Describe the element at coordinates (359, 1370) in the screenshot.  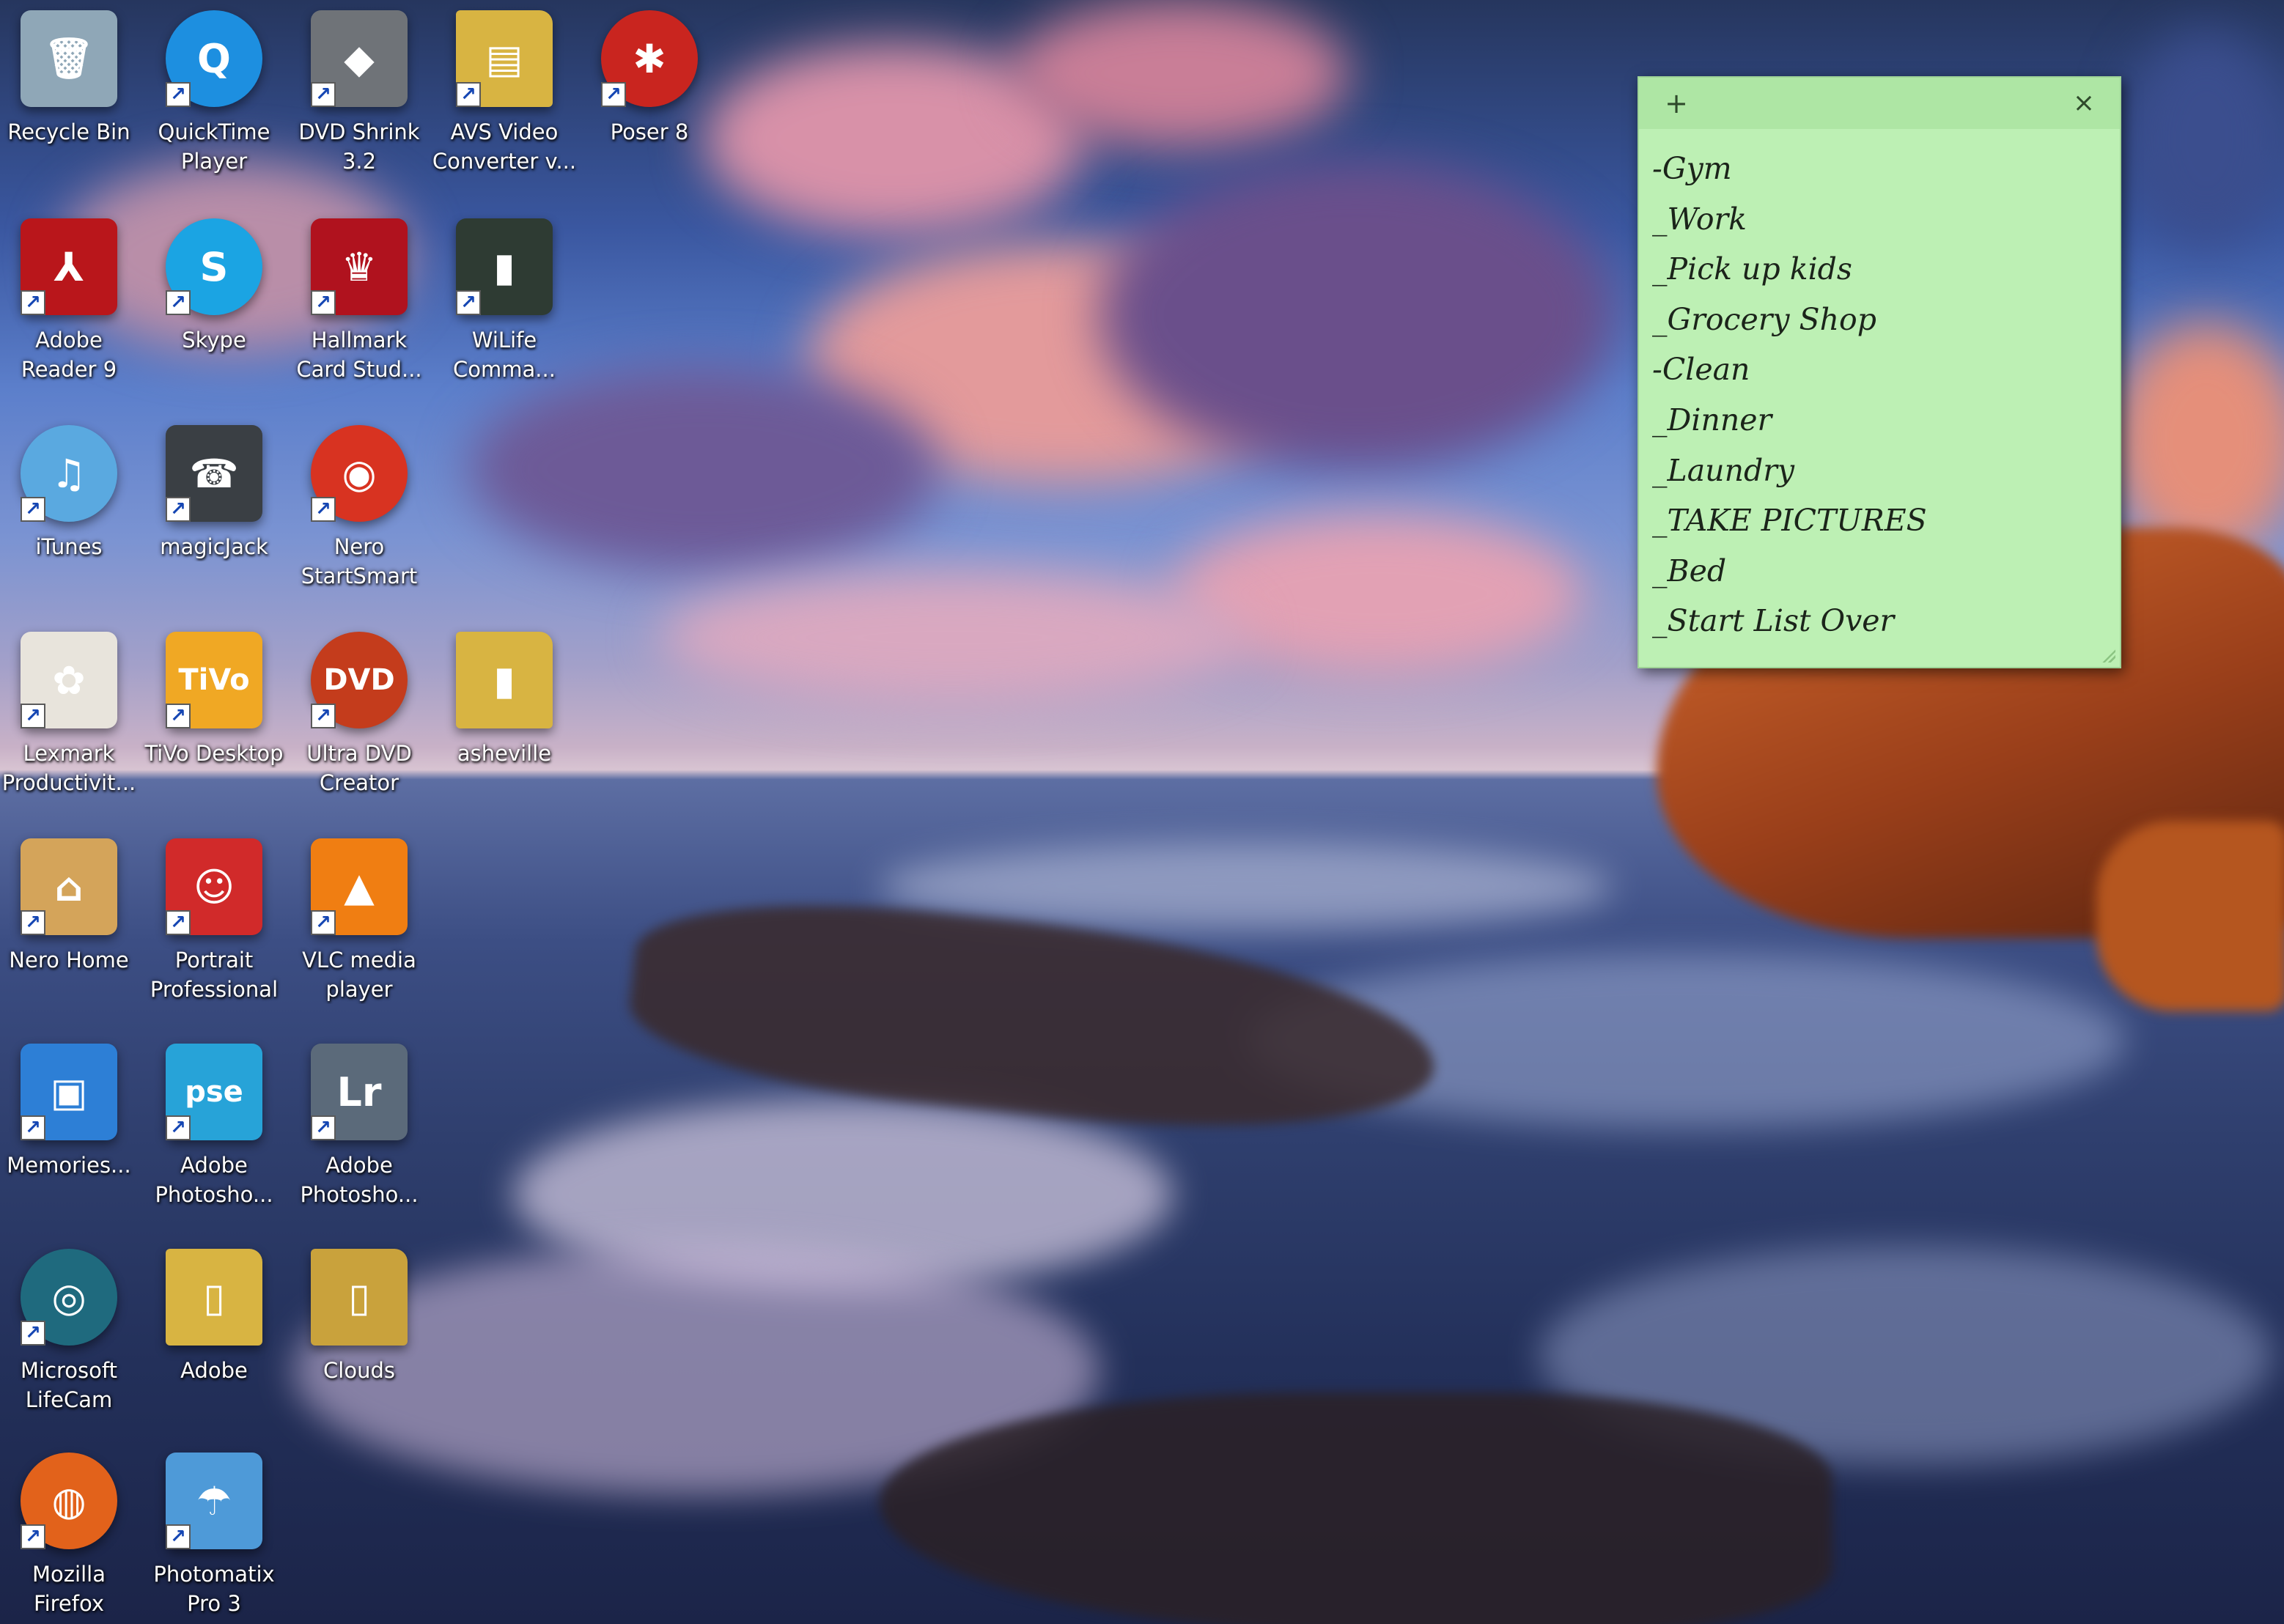
I see `desktop-icon-label: Clouds` at that location.